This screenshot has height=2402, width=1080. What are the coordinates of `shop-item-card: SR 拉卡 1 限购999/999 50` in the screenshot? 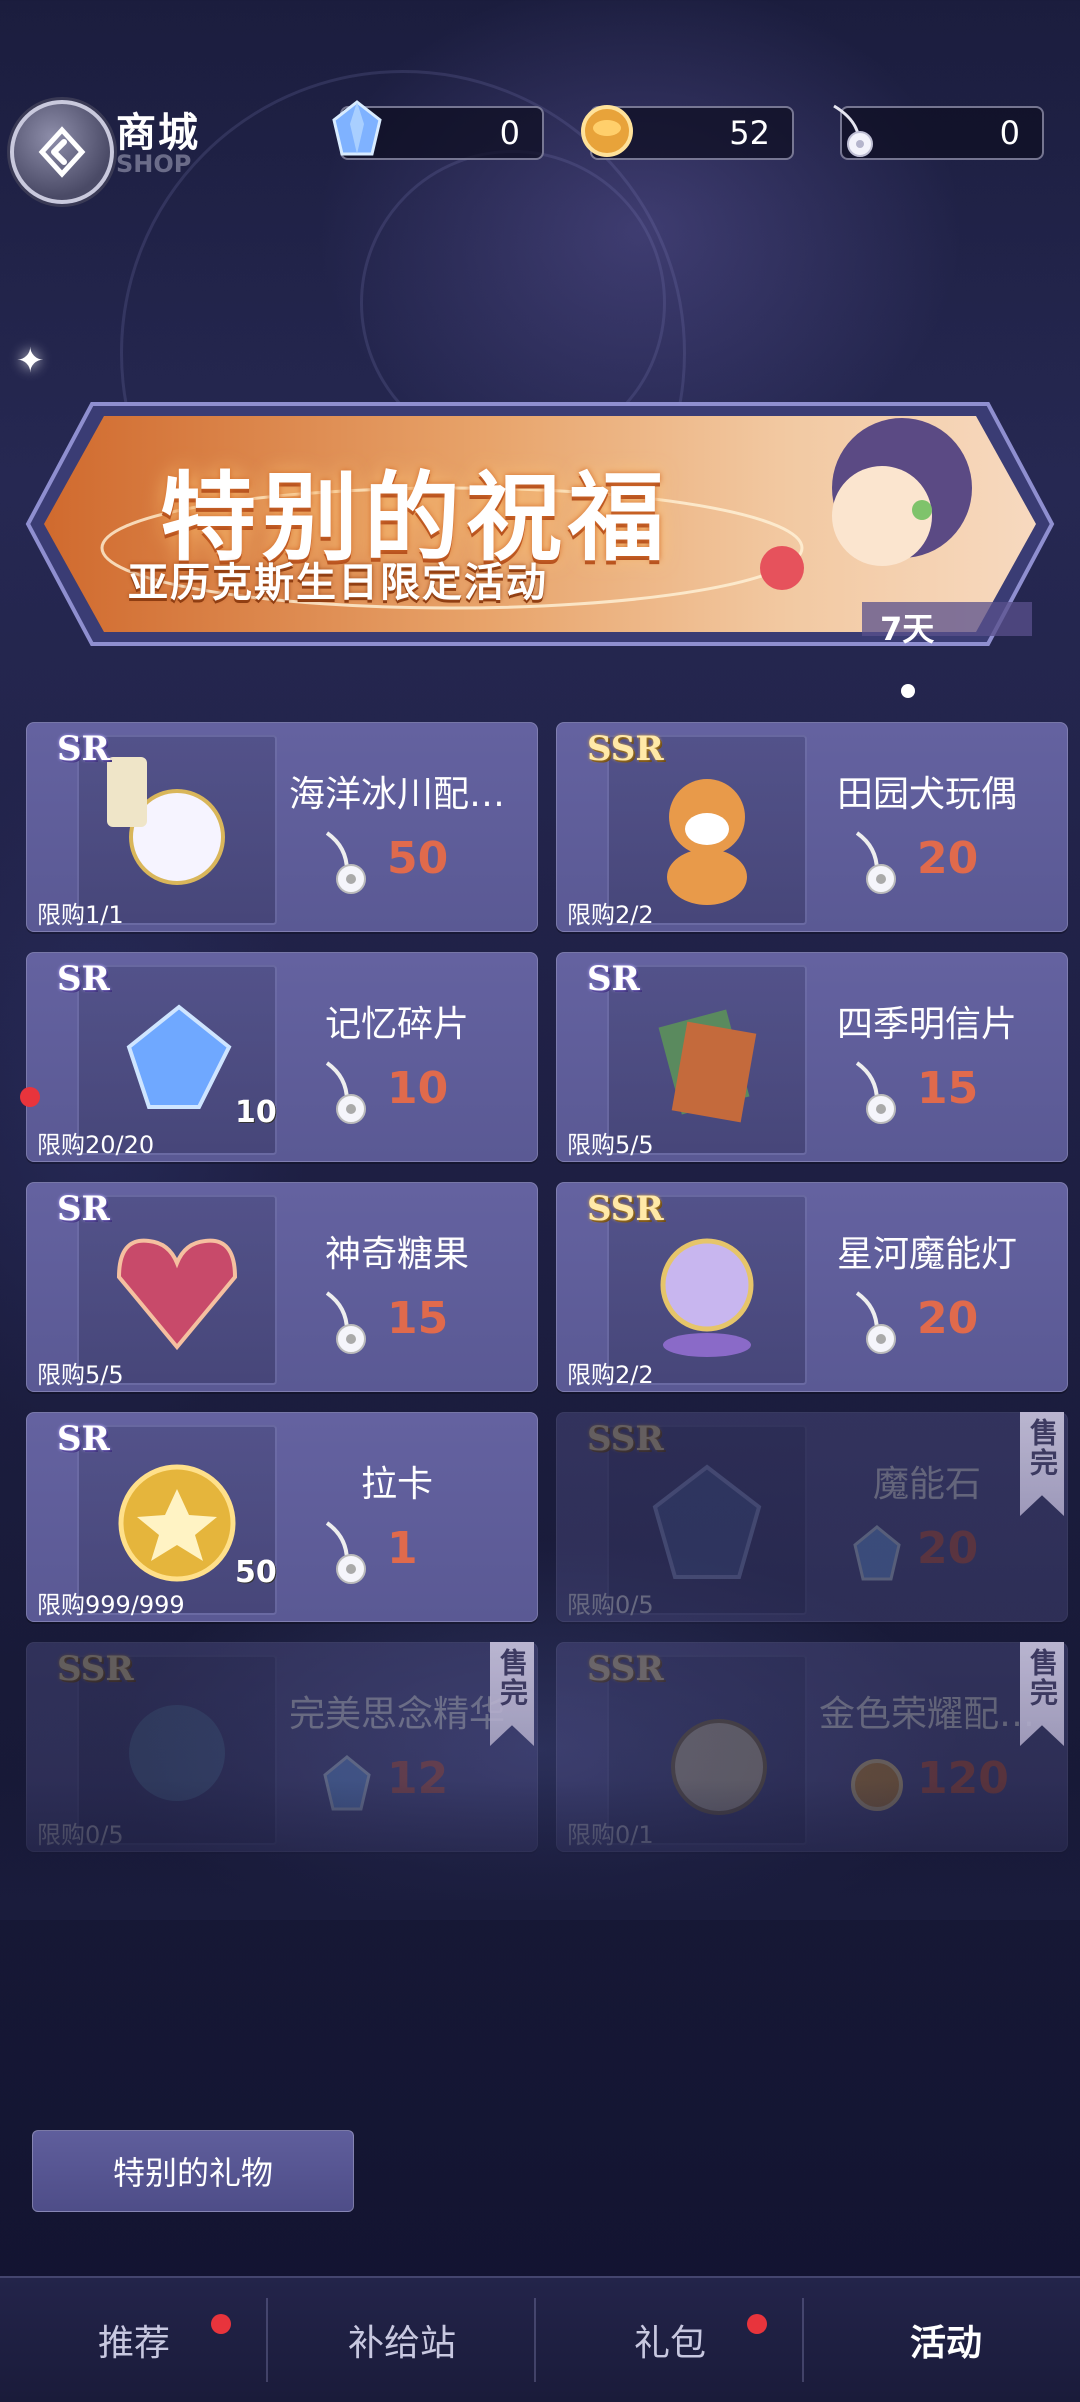 It's located at (282, 1517).